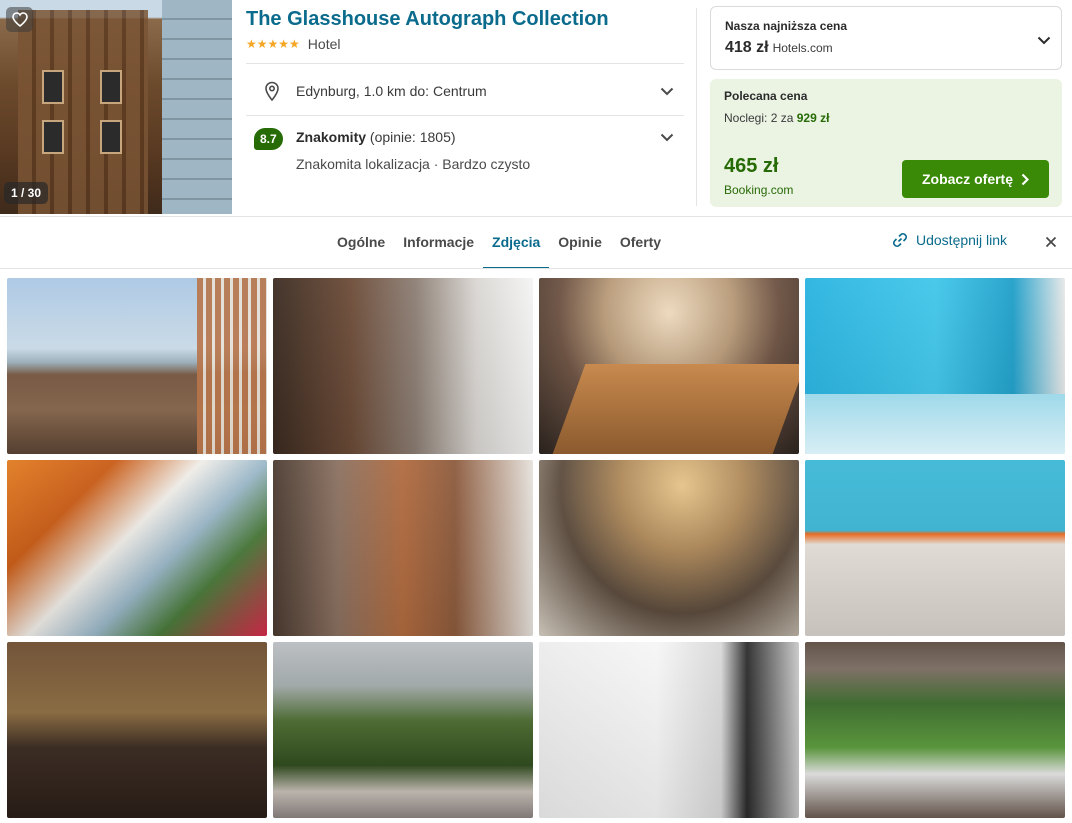  Describe the element at coordinates (786, 26) in the screenshot. I see `lowest-price-label: Nasza najniższa cena` at that location.